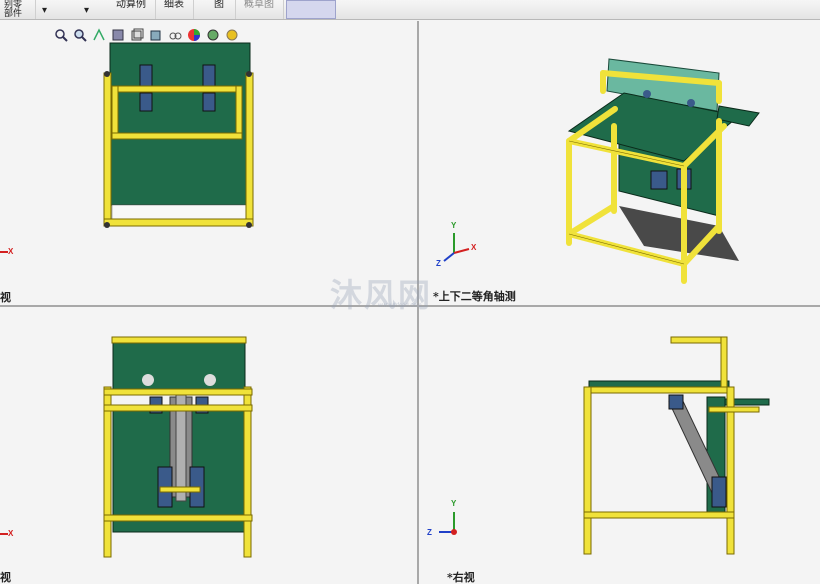 The height and width of the screenshot is (584, 820). Describe the element at coordinates (99, 35) in the screenshot. I see `previous-view-icon` at that location.